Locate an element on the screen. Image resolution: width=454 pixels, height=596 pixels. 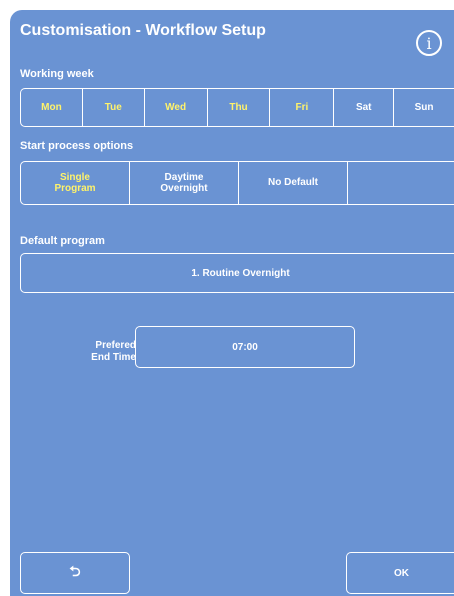
default-program-label: Default program is located at coordinates (62, 241).